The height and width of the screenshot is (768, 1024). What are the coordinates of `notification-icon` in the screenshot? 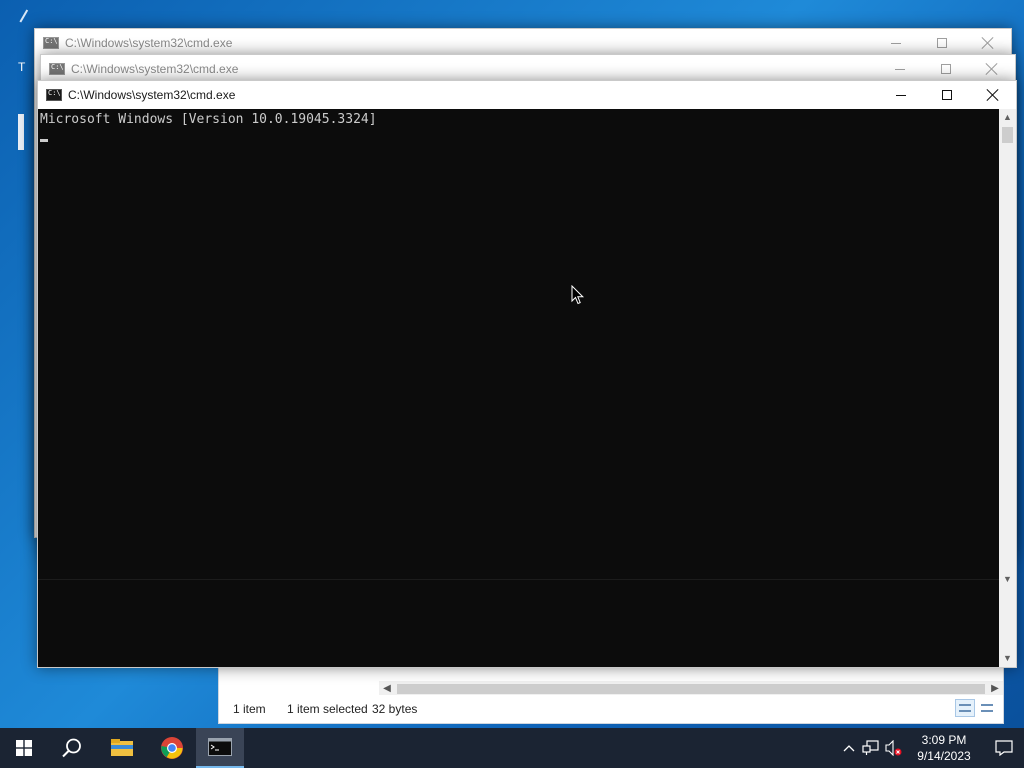 It's located at (1004, 748).